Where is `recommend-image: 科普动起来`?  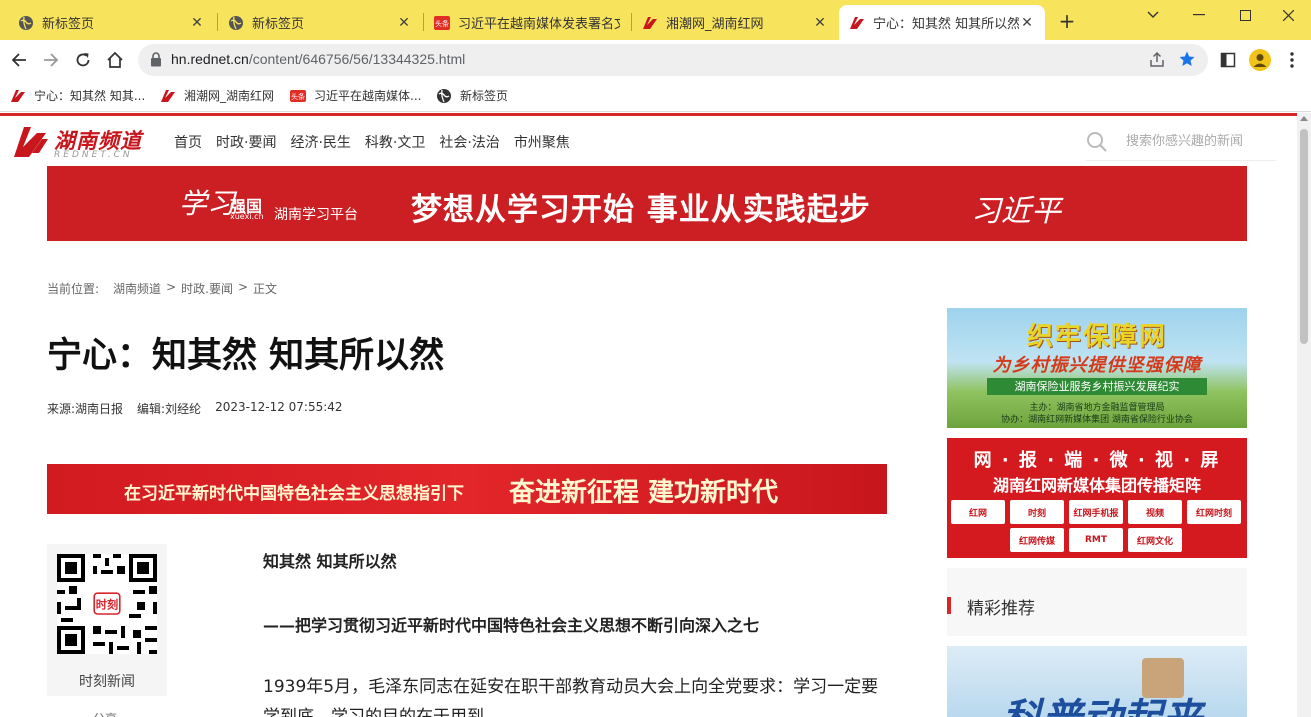
recommend-image: 科普动起来 is located at coordinates (1097, 681).